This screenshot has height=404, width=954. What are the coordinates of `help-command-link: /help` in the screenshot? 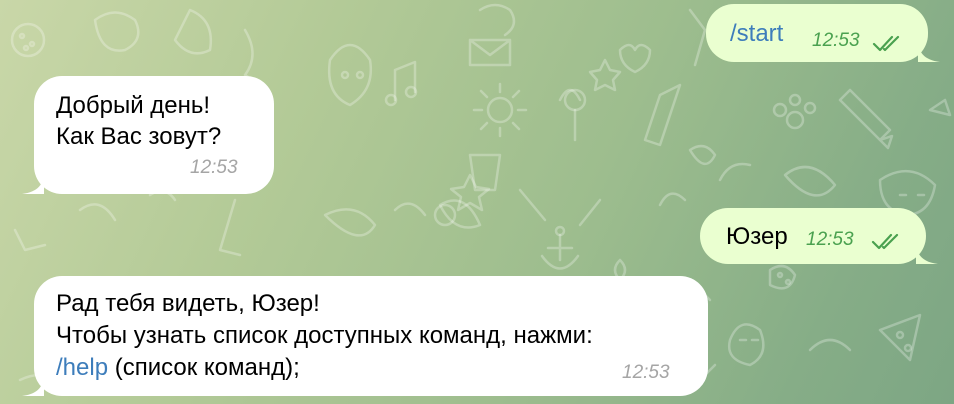 It's located at (82, 367).